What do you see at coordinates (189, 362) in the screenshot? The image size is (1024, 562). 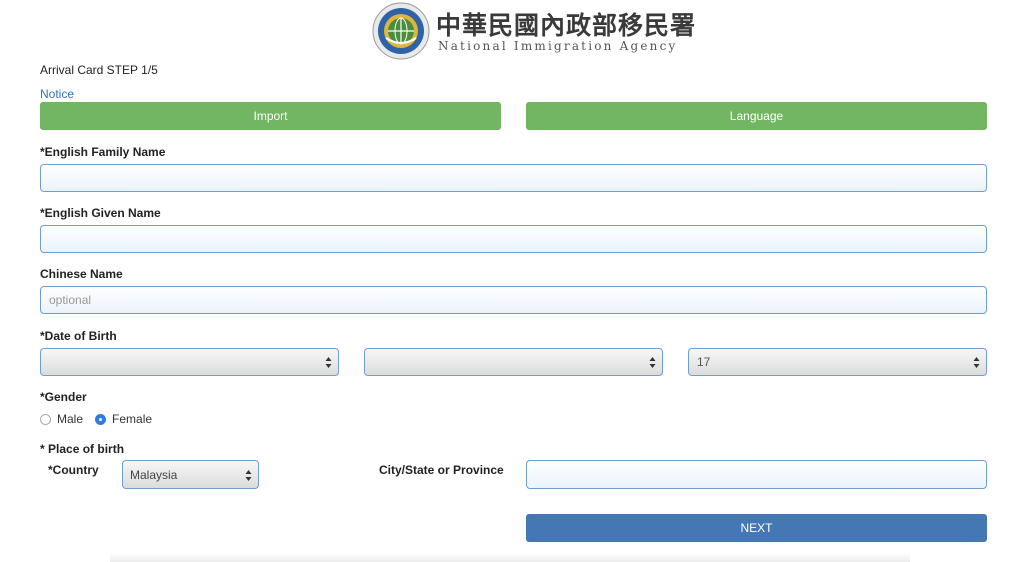 I see `dob-year-select` at bounding box center [189, 362].